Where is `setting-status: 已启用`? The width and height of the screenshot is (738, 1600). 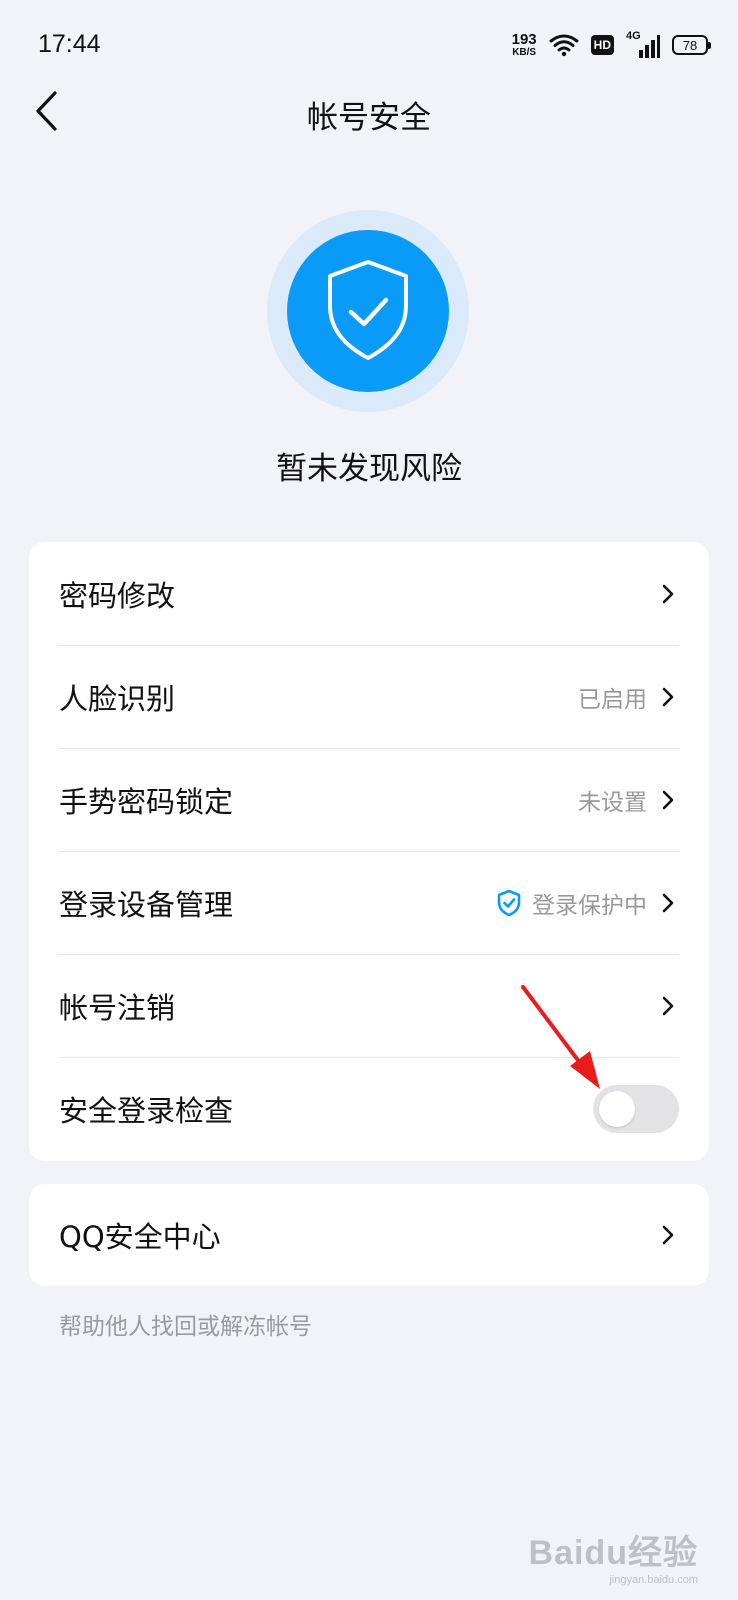
setting-status: 已启用 is located at coordinates (612, 699).